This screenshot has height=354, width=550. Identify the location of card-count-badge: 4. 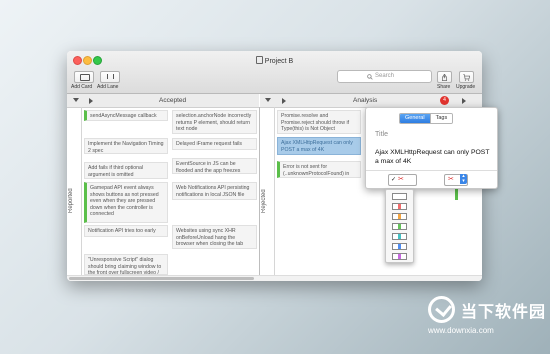
(444, 100).